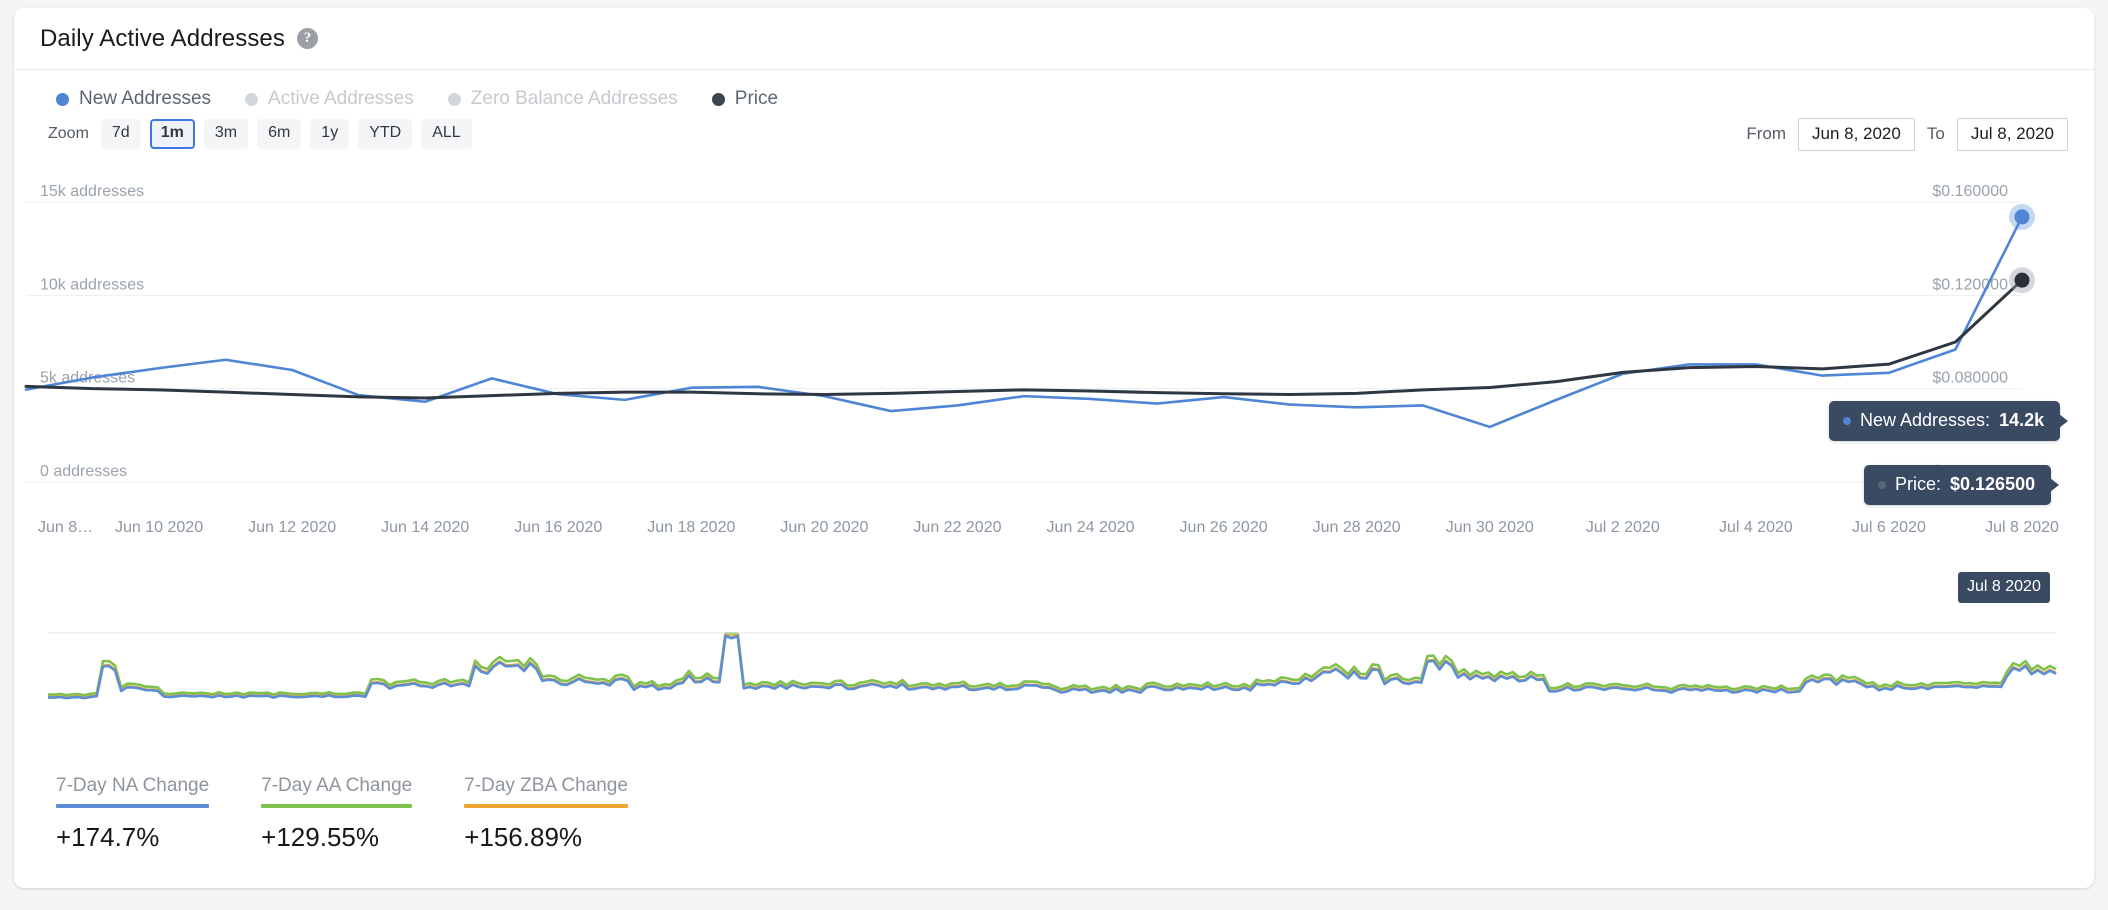 The width and height of the screenshot is (2108, 910). What do you see at coordinates (1925, 420) in the screenshot?
I see `tooltip-label-new-addresses: New Addresses:` at bounding box center [1925, 420].